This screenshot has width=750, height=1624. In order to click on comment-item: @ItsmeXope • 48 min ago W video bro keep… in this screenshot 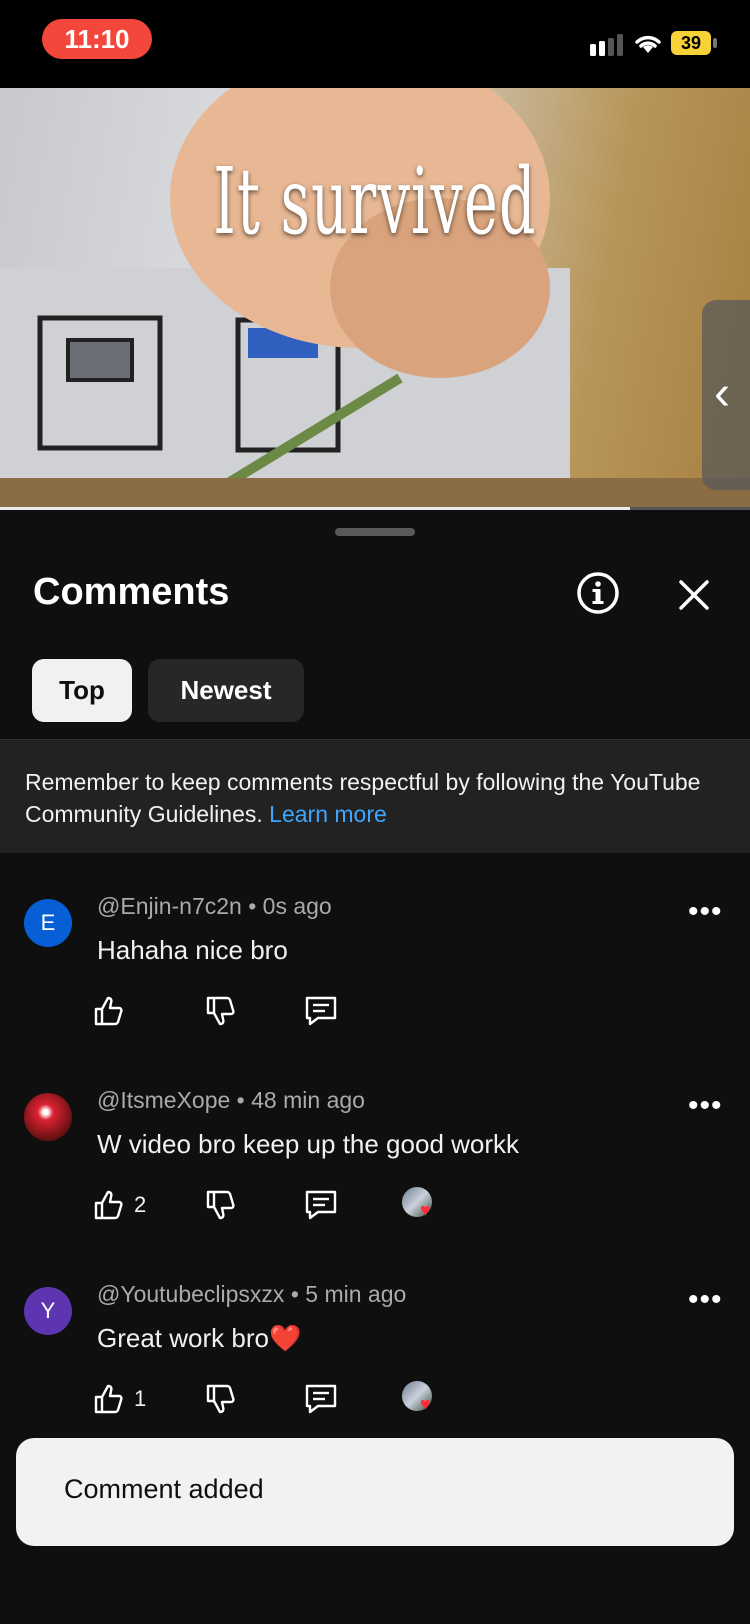, I will do `click(375, 1175)`.